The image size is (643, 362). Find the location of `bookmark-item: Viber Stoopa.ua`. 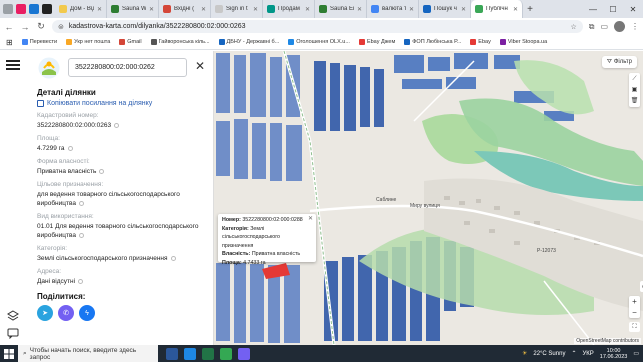

bookmark-item: Viber Stoopa.ua is located at coordinates (523, 42).